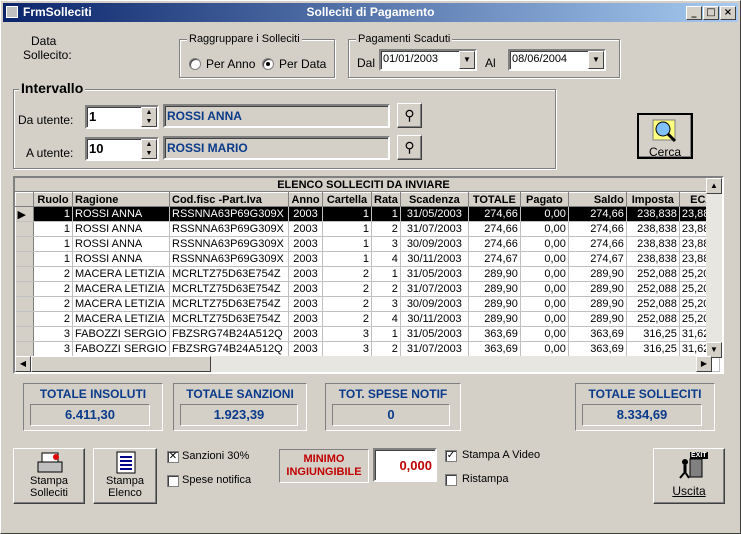 The image size is (741, 534). What do you see at coordinates (229, 319) in the screenshot?
I see `table-cell: MCRLTZ75D63E754Z` at bounding box center [229, 319].